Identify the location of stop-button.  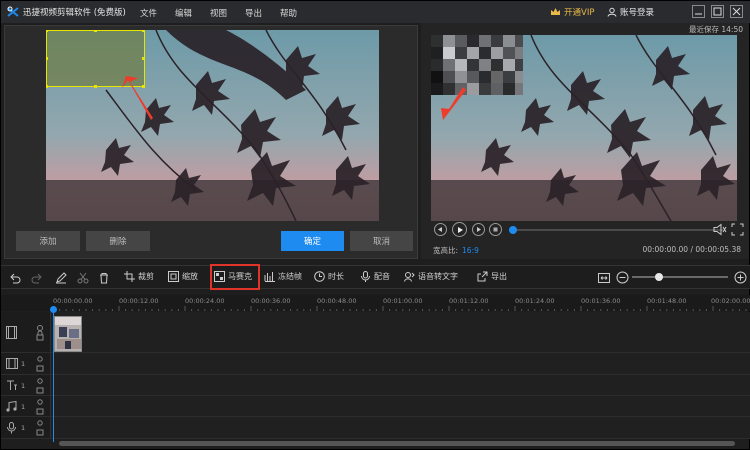
(495, 229).